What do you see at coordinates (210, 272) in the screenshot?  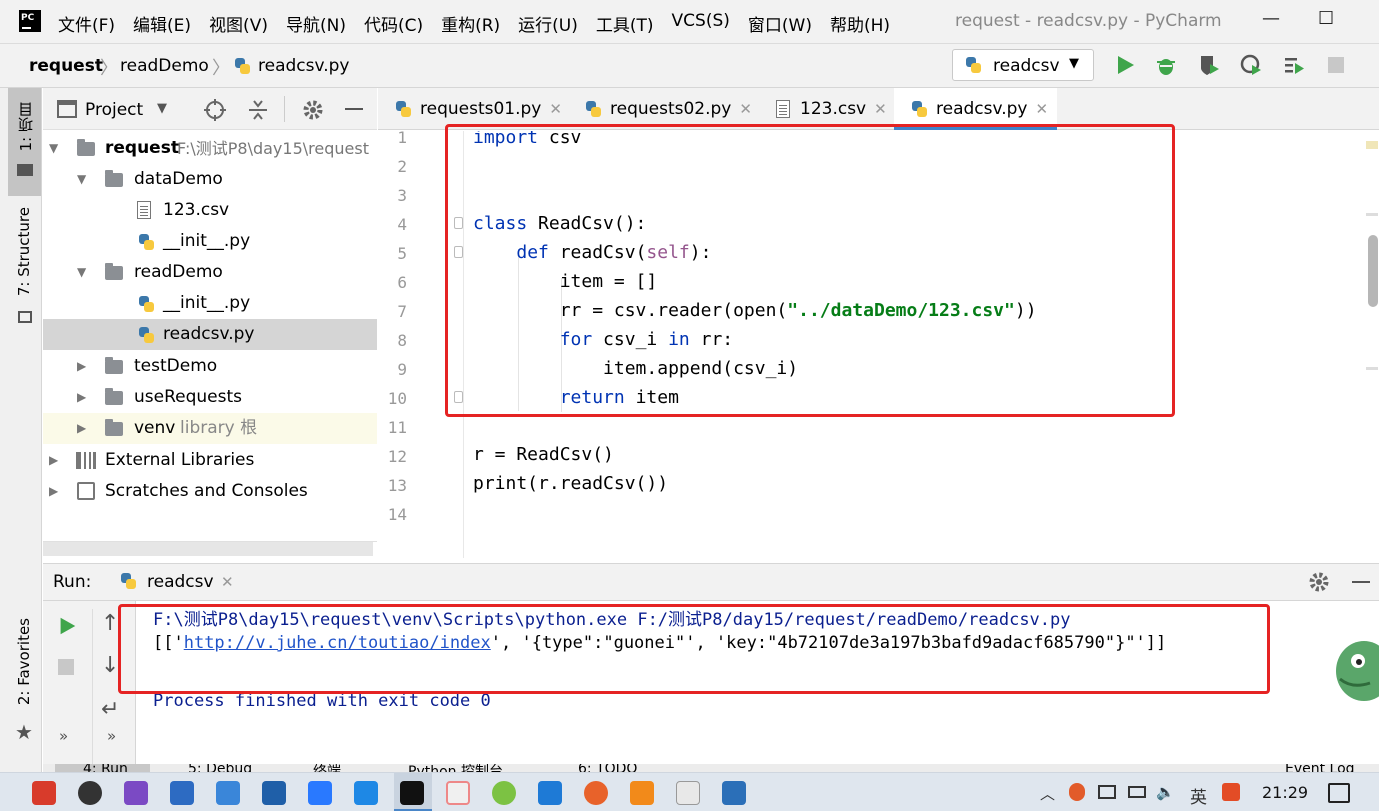 I see `tree-item-readDemo: ▼ readDemo` at bounding box center [210, 272].